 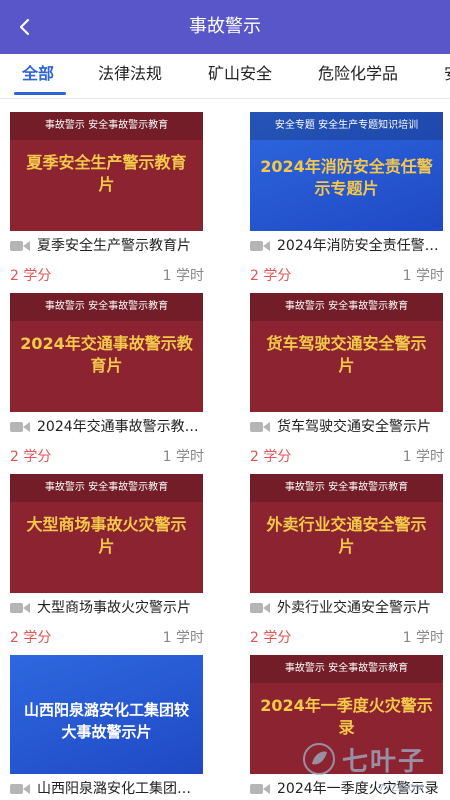 I want to click on course-thumbnail: 事故警示 安全事故警示教育 2024年交通事故警示教育片, so click(x=106, y=352).